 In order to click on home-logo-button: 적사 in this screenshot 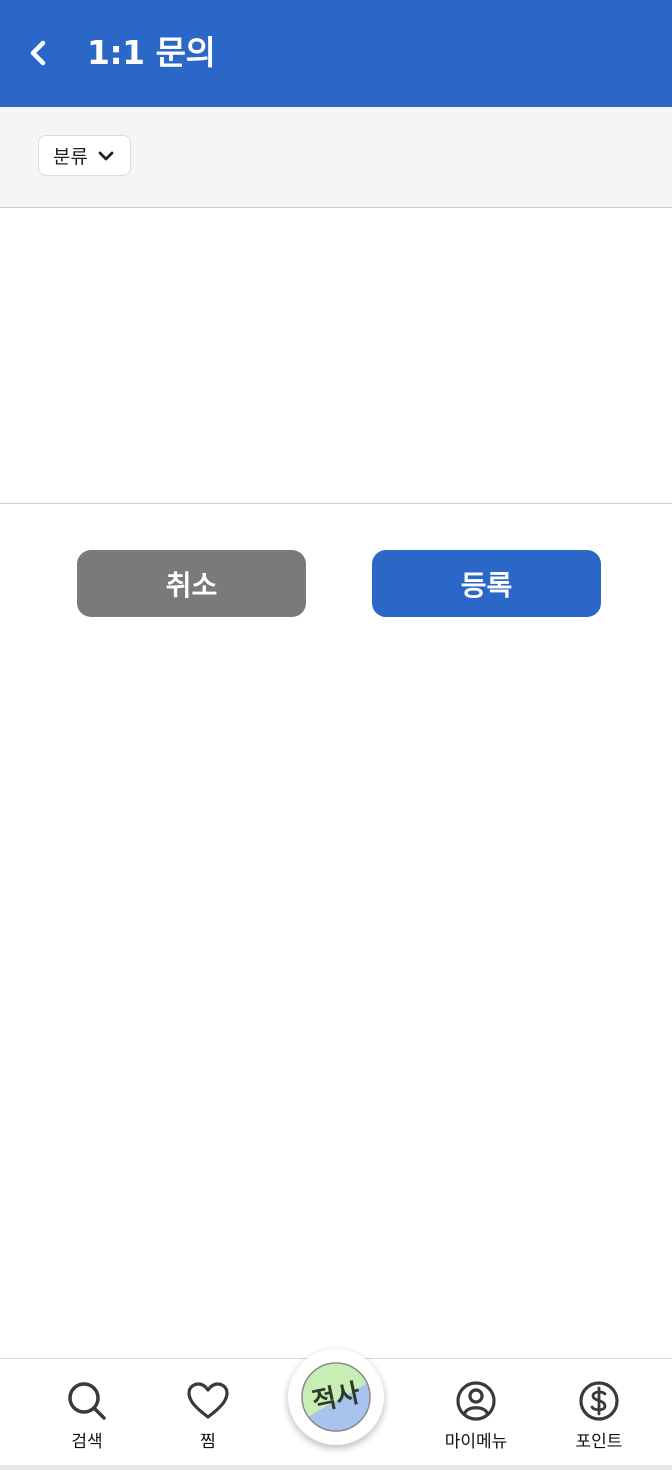, I will do `click(336, 1397)`.